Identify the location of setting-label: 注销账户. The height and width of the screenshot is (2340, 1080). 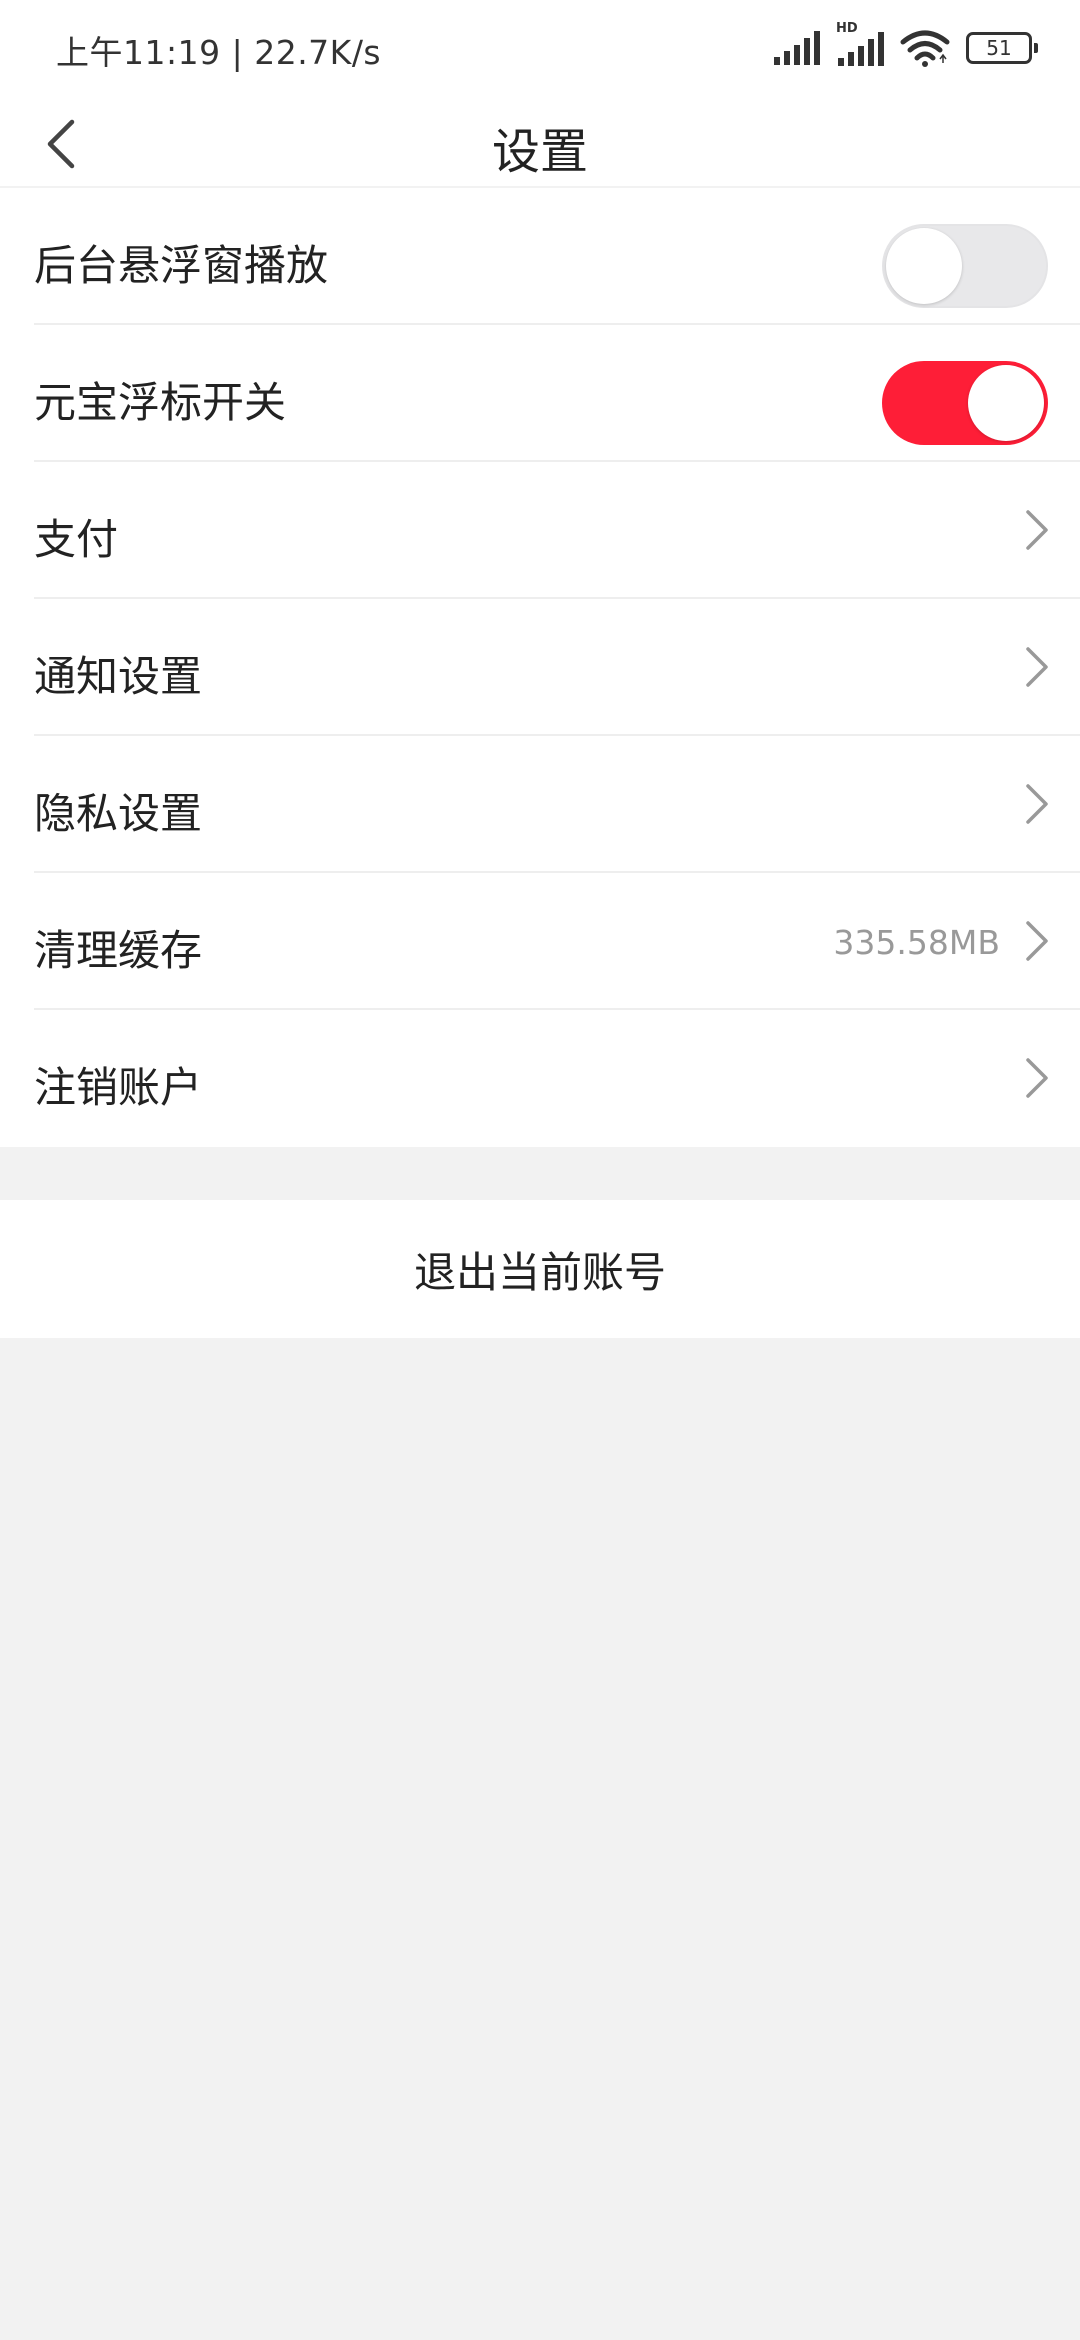
(118, 1087).